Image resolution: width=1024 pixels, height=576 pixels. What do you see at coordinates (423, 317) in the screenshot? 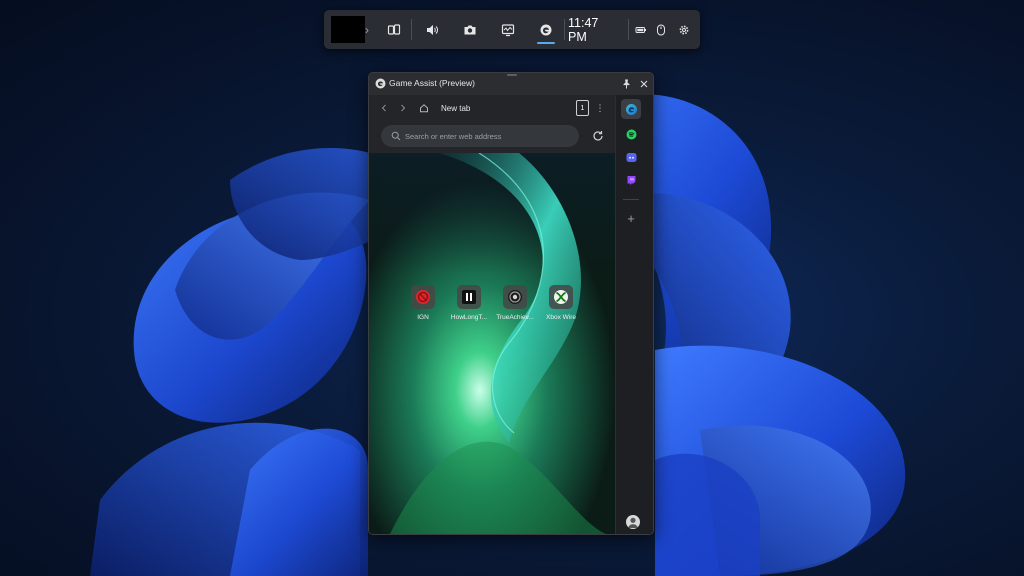
I see `shortcut-label: IGN` at bounding box center [423, 317].